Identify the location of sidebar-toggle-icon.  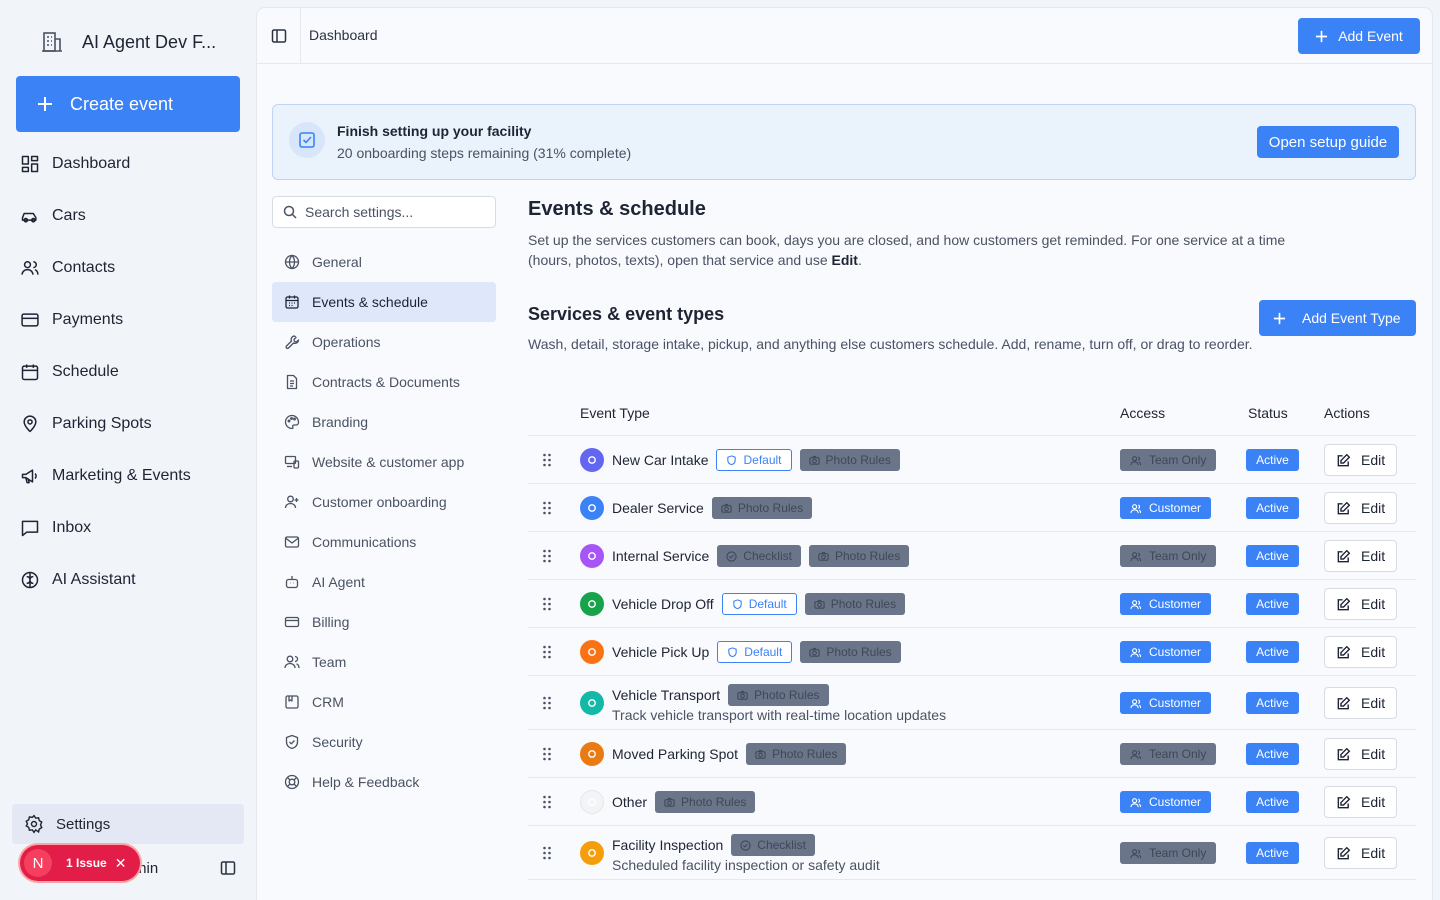
(279, 36).